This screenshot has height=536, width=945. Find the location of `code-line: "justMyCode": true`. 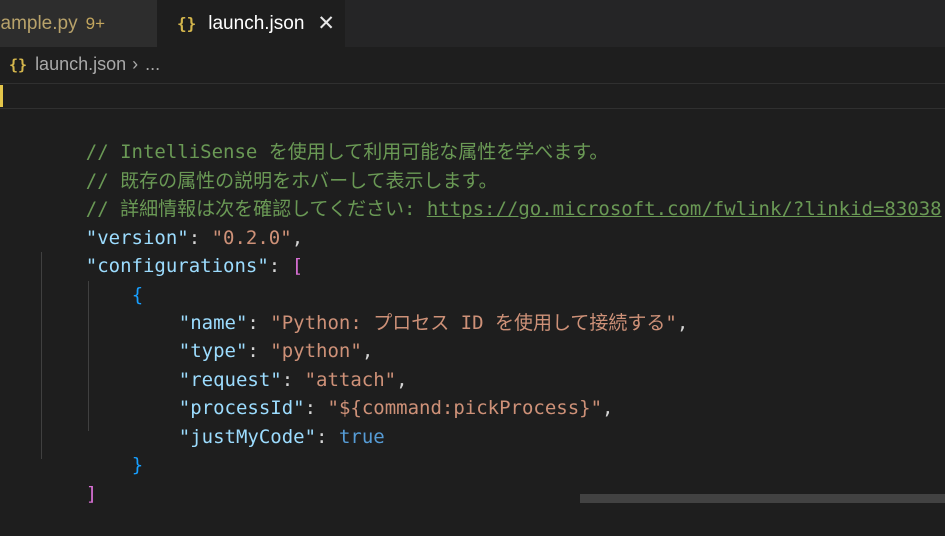

code-line: "justMyCode": true is located at coordinates (281, 437).